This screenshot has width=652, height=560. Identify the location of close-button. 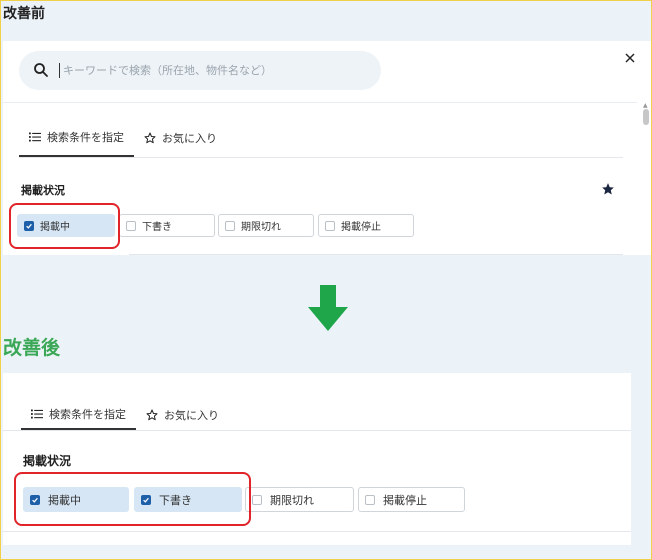
(630, 58).